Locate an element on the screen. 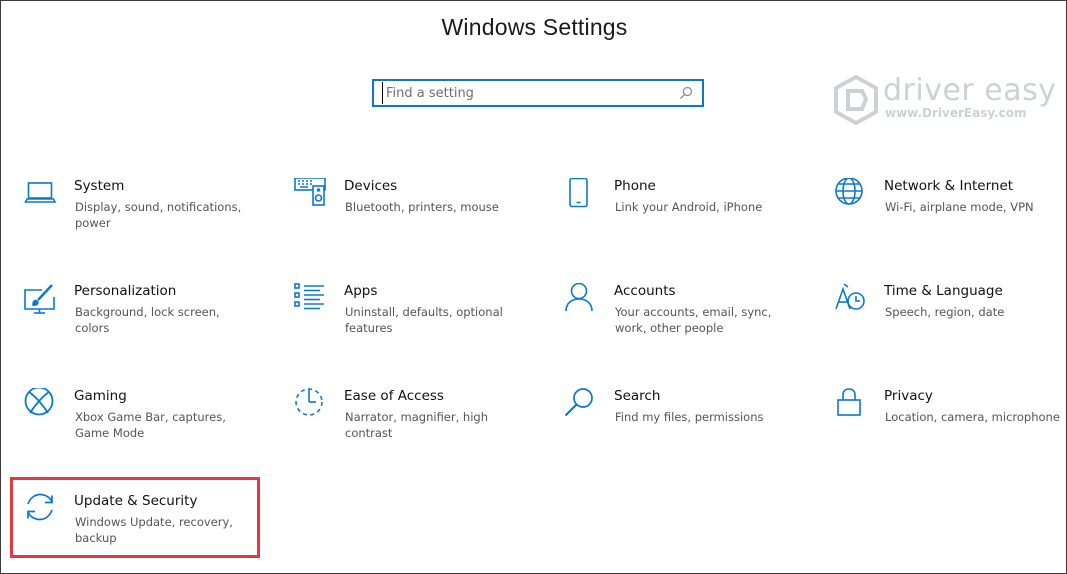 The width and height of the screenshot is (1067, 574). watermark-url: www.DriverEasy.com is located at coordinates (956, 113).